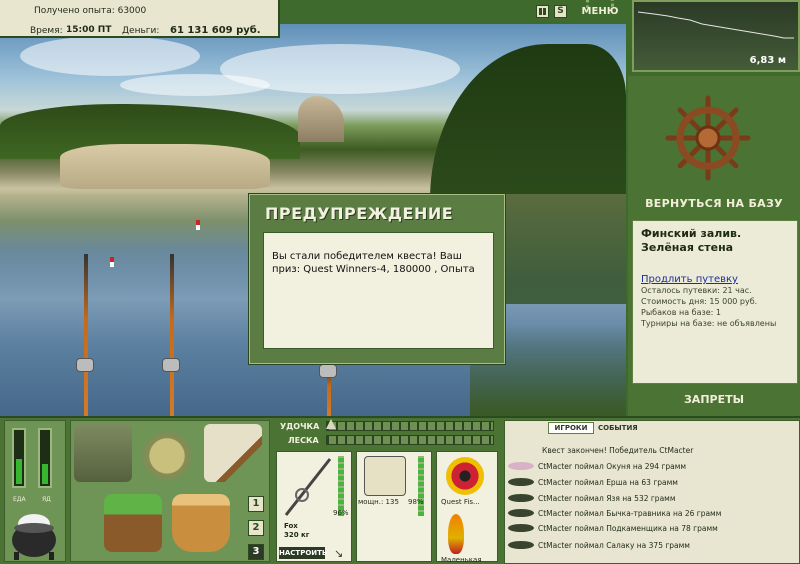 This screenshot has width=800, height=564. I want to click on lure-icon, so click(456, 534).